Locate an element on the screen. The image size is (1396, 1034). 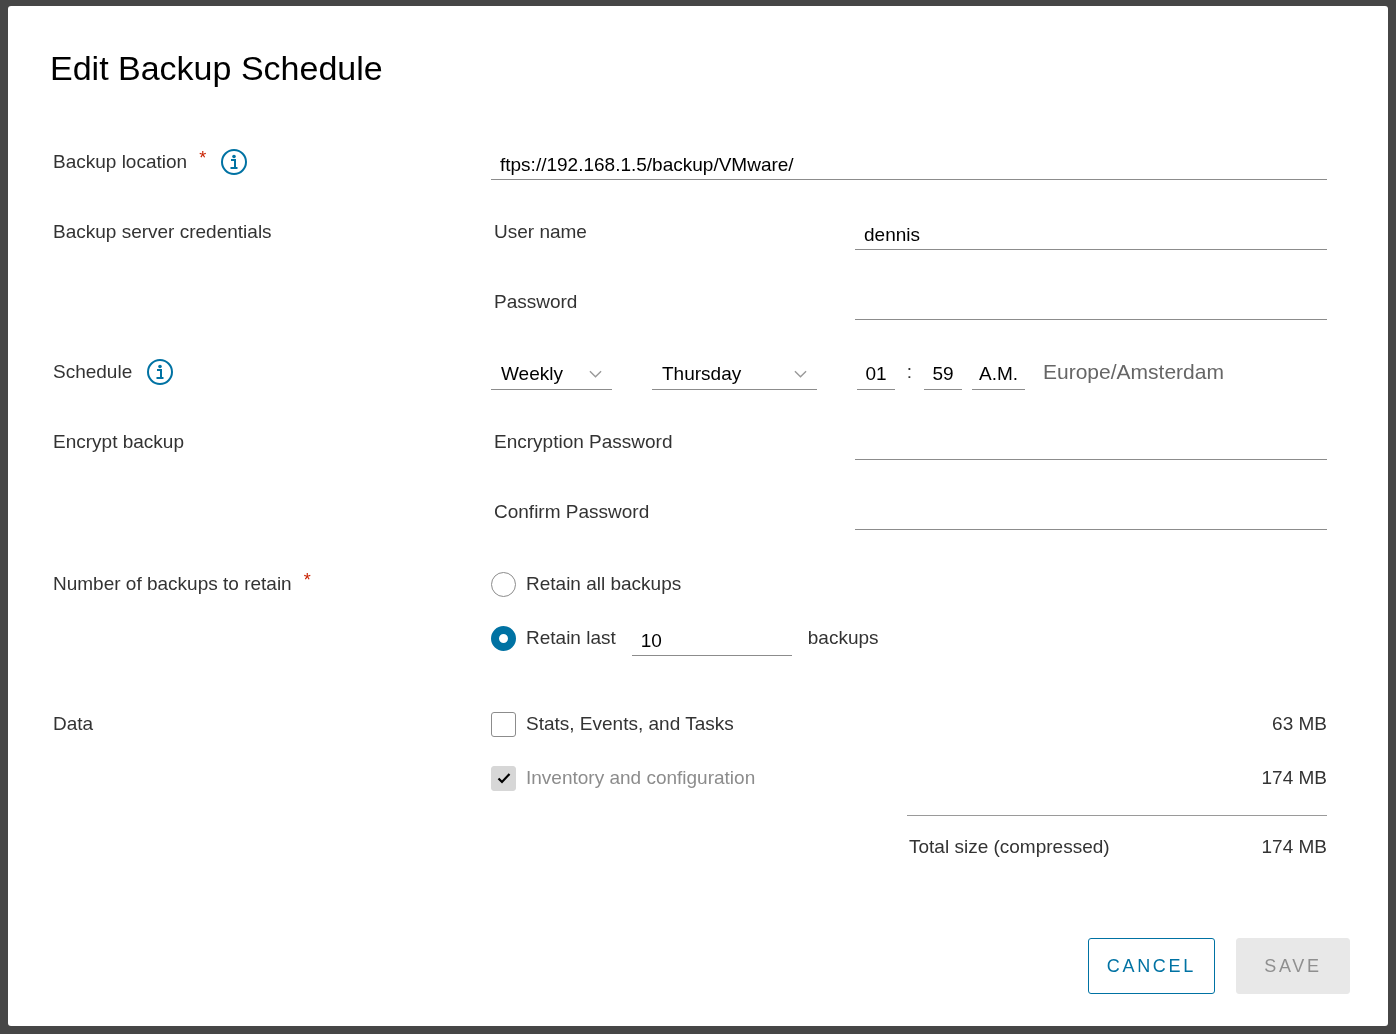
total-label: Total size (compressed) is located at coordinates (1009, 847).